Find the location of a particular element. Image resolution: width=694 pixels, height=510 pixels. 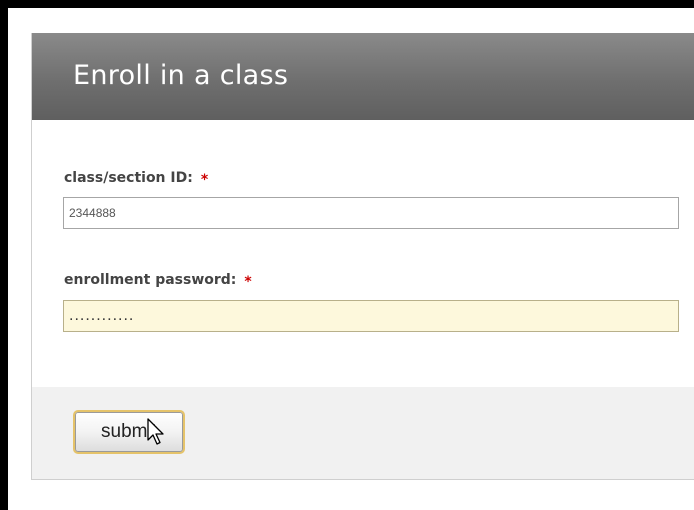

class-id-label-text: class/section ID: is located at coordinates (128, 178).